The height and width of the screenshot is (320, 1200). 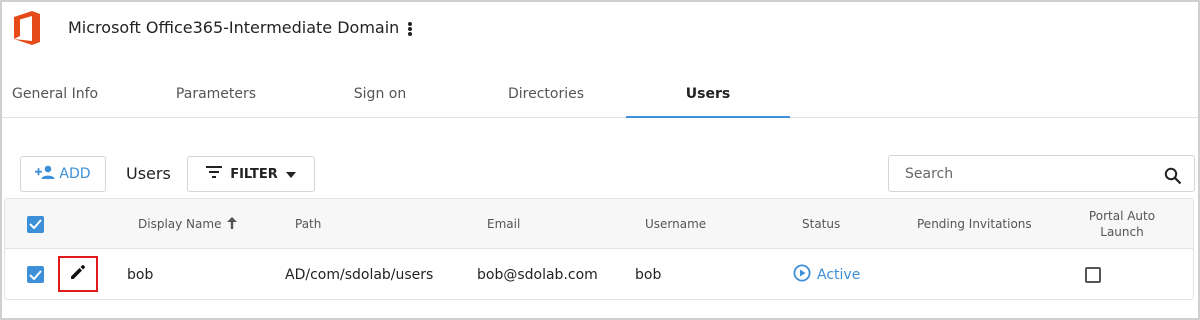 What do you see at coordinates (708, 94) in the screenshot?
I see `tab-users: Users` at bounding box center [708, 94].